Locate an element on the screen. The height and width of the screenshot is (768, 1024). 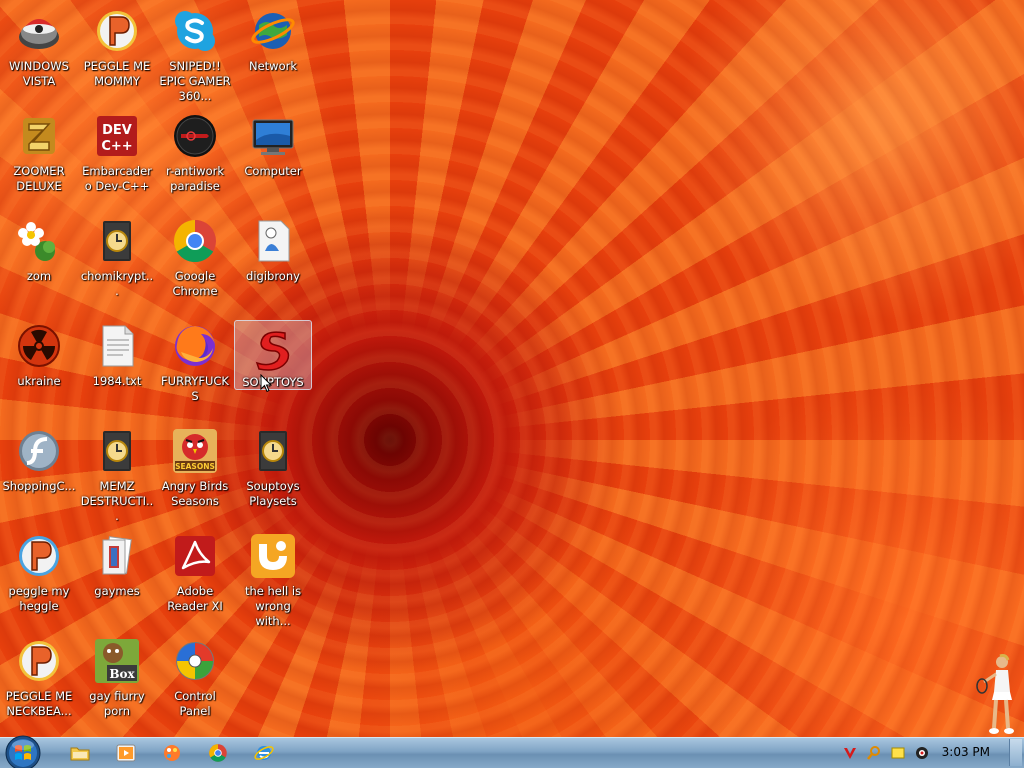
zoomer-icon is located at coordinates (39, 136).